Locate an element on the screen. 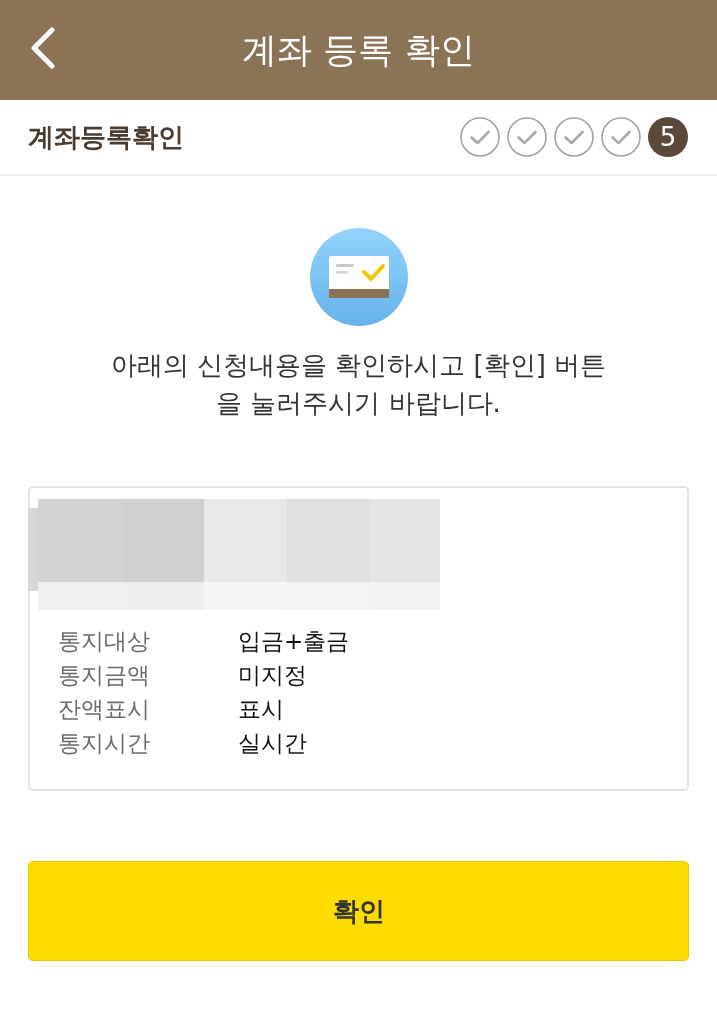 The width and height of the screenshot is (717, 1026). detail-label: 통지시간 is located at coordinates (104, 743).